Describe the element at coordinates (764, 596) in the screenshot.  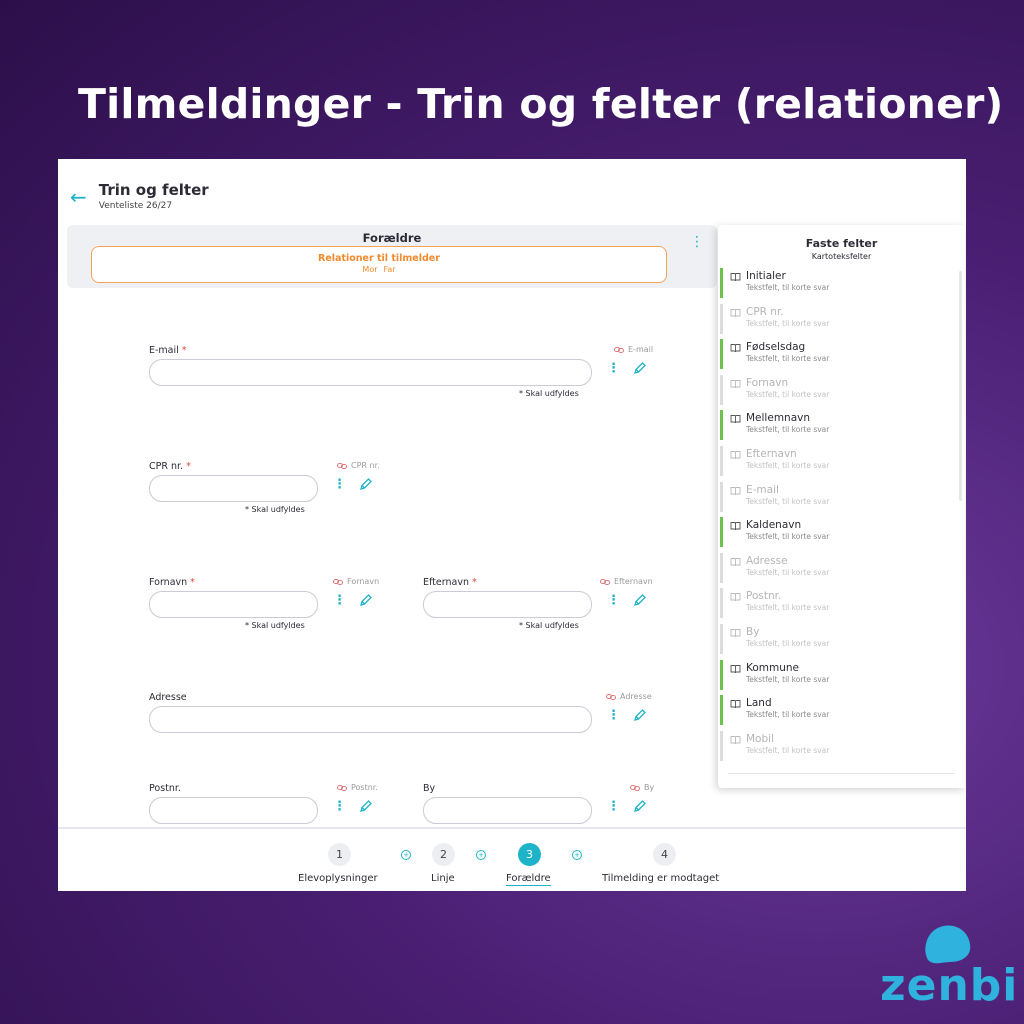
I see `fixed-field-name: Postnr.` at that location.